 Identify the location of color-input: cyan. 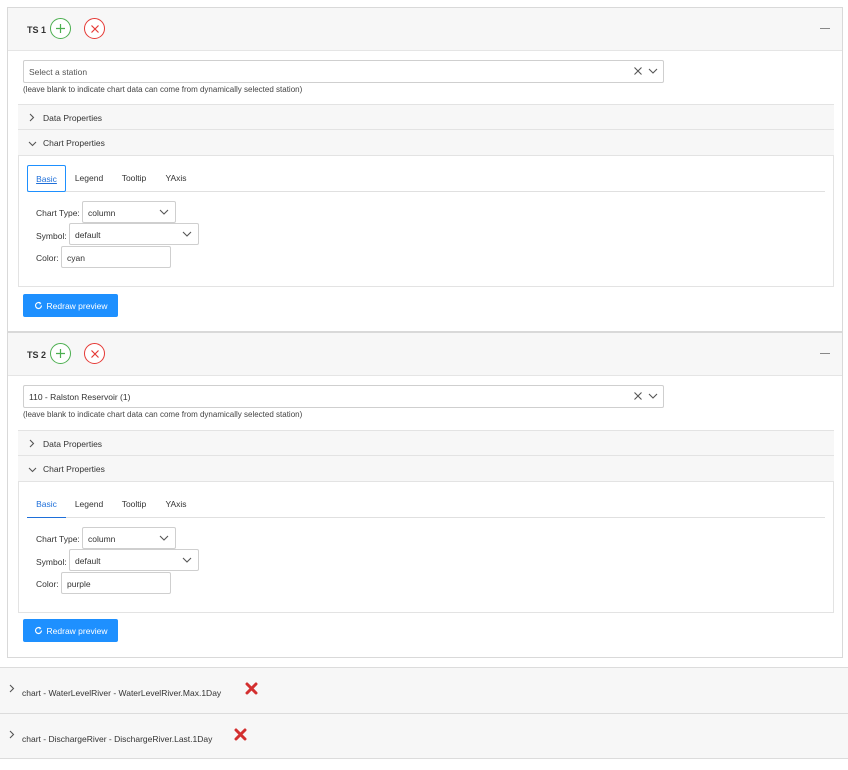
(116, 257).